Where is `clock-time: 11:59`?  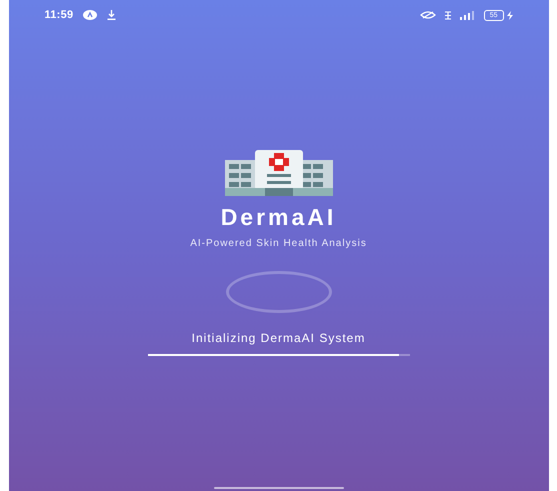 clock-time: 11:59 is located at coordinates (59, 15).